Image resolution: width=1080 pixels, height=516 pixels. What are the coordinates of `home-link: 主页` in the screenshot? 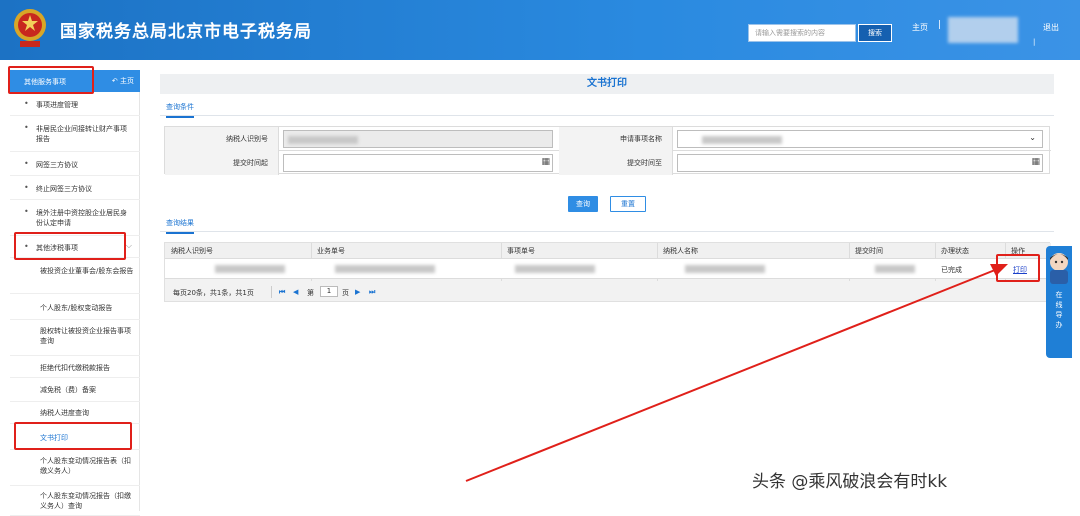 It's located at (920, 27).